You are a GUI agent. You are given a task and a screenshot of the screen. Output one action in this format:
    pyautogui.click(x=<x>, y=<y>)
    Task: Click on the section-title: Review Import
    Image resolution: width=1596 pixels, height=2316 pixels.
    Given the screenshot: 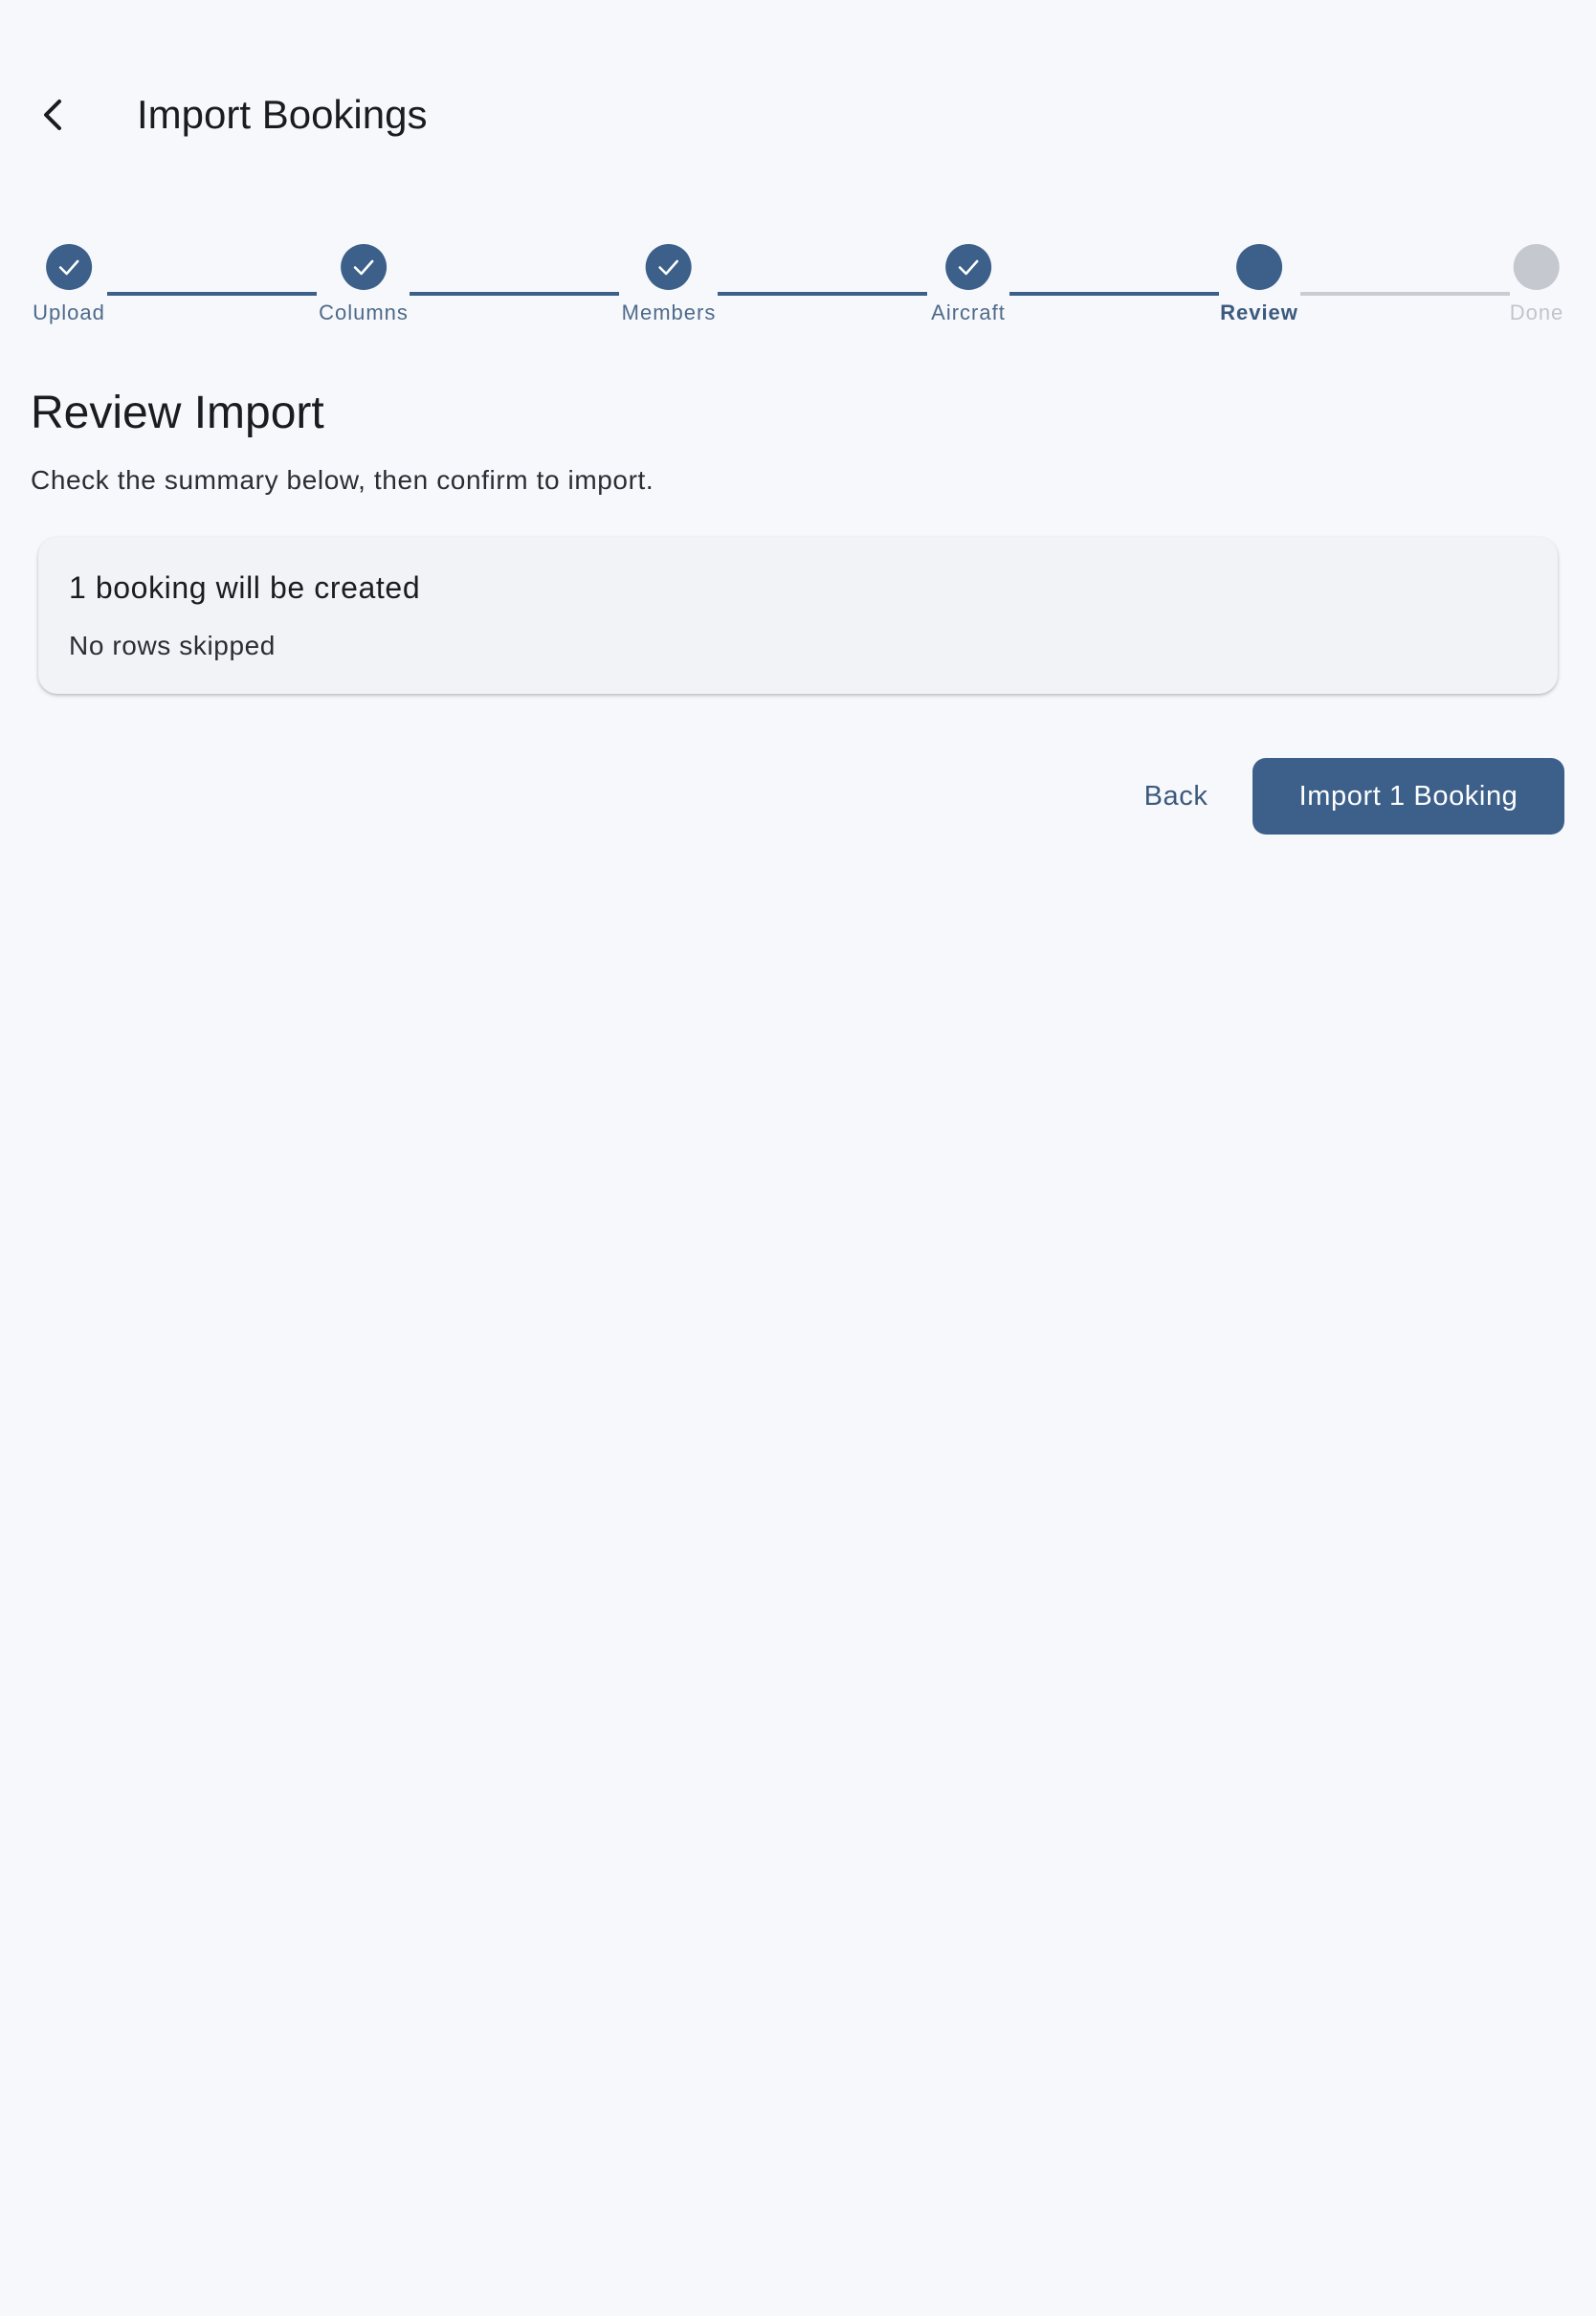 What is the action you would take?
    pyautogui.click(x=178, y=413)
    